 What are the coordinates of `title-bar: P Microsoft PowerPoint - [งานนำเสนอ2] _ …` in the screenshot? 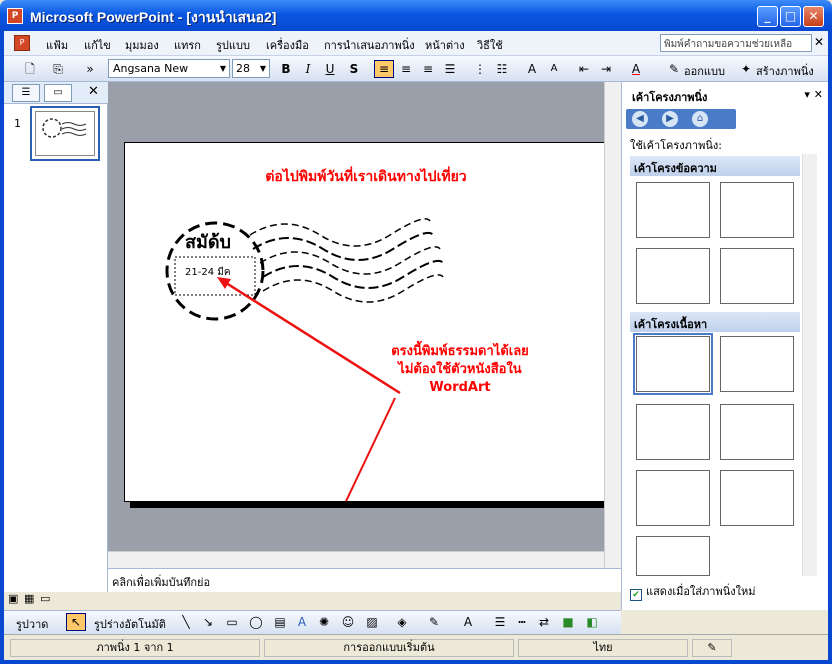 It's located at (416, 15).